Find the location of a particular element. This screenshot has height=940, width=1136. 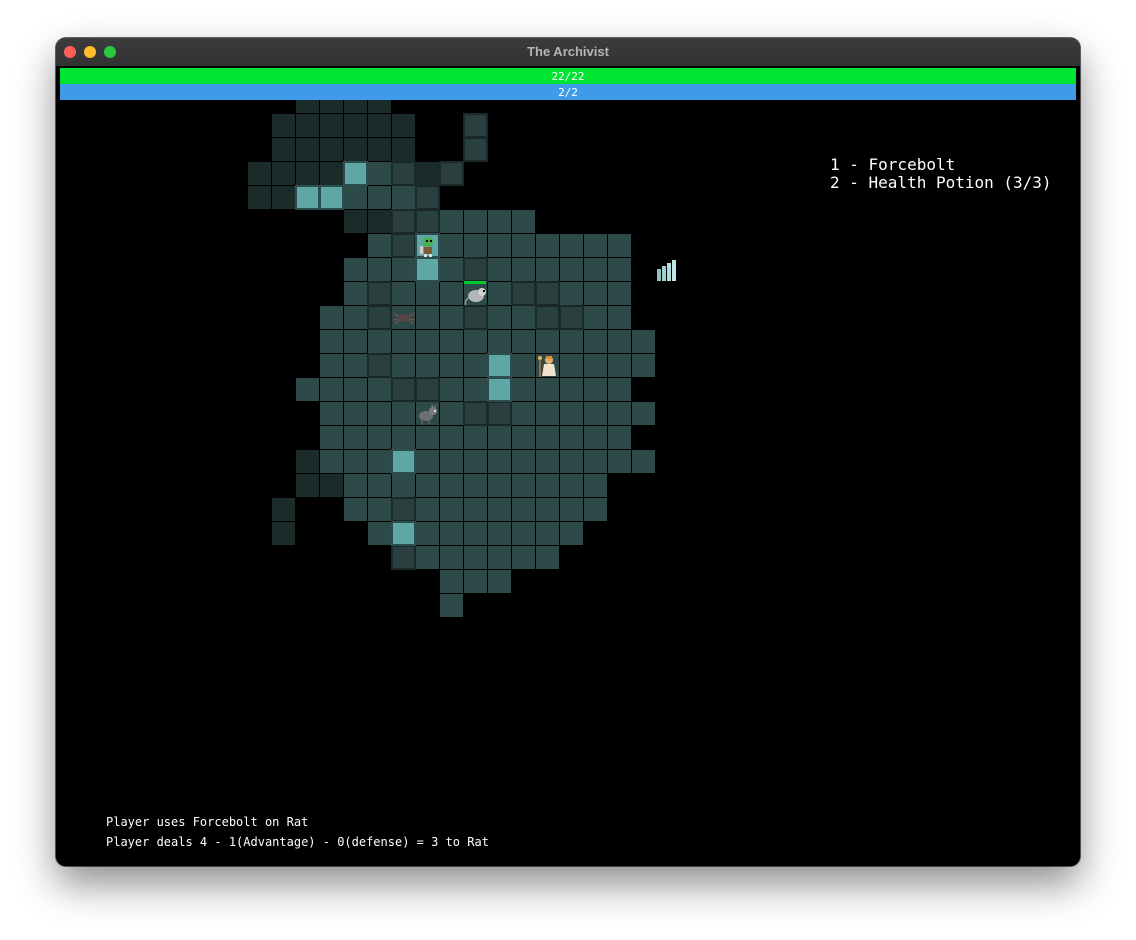

hotbar-item-forcebolt: 1 - Forcebolt is located at coordinates (941, 165).